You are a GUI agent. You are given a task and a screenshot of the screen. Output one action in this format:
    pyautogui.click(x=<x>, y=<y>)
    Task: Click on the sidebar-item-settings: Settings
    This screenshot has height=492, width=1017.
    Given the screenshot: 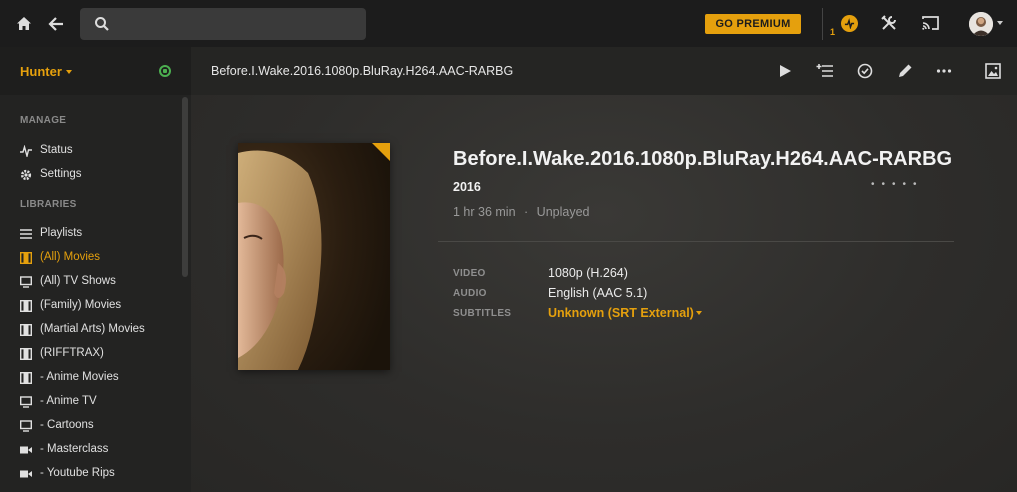 What is the action you would take?
    pyautogui.click(x=90, y=175)
    